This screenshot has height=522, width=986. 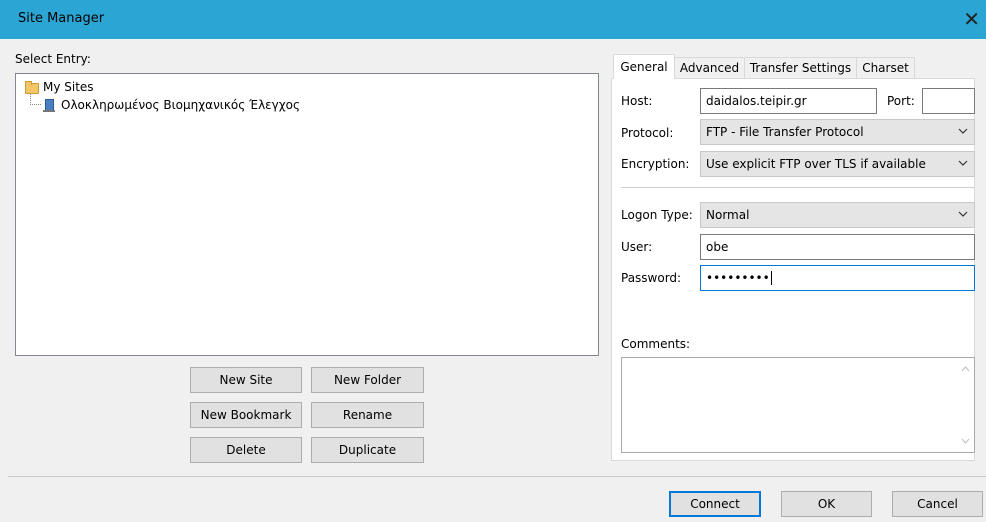 I want to click on new-folder-label: New Folder, so click(x=367, y=380).